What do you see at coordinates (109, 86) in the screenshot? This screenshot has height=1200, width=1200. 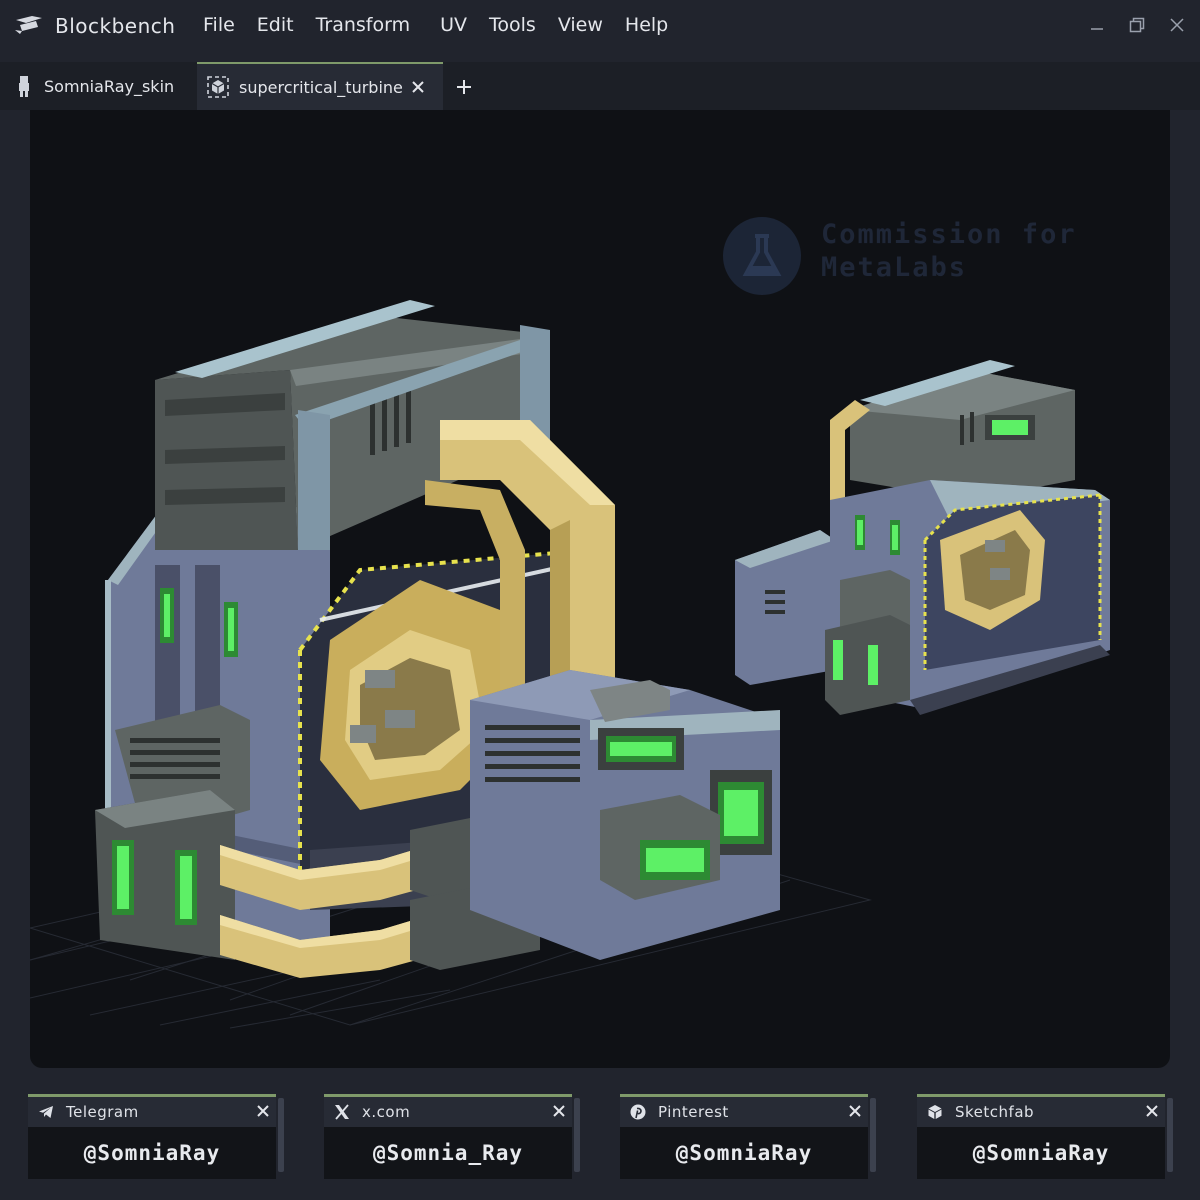 I see `tab-label: SomniaRay_skin` at bounding box center [109, 86].